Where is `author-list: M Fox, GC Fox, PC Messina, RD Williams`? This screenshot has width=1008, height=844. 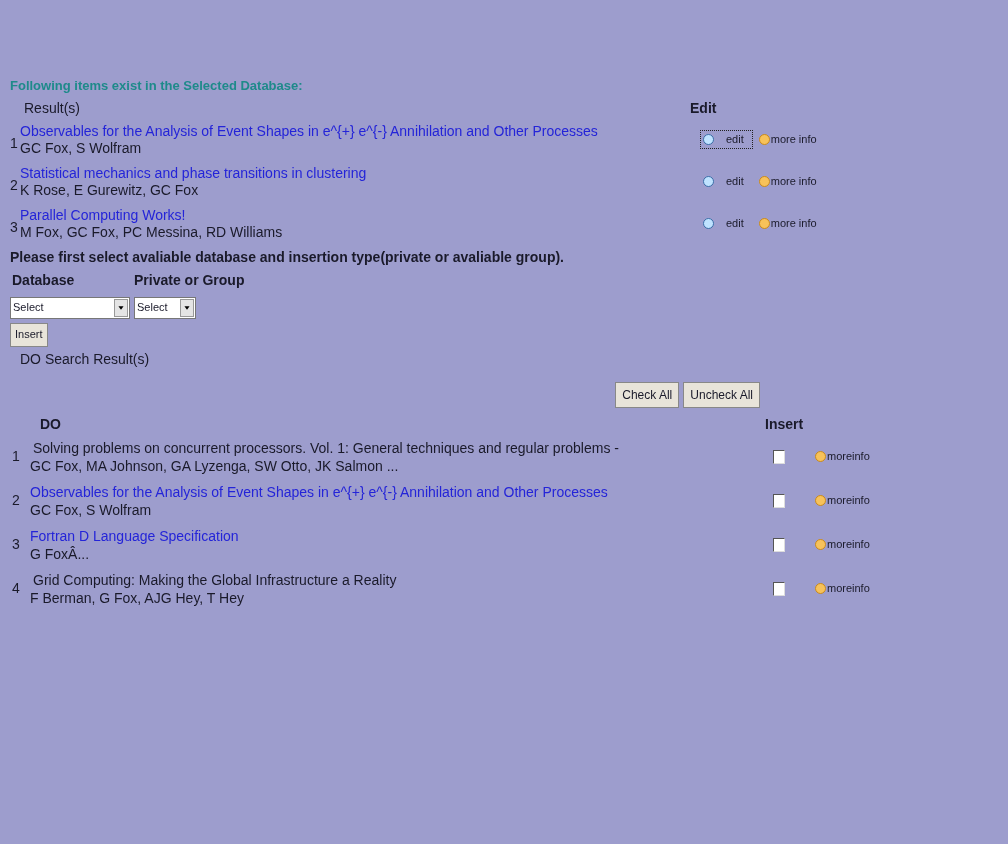
author-list: M Fox, GC Fox, PC Messina, RD Williams is located at coordinates (360, 232).